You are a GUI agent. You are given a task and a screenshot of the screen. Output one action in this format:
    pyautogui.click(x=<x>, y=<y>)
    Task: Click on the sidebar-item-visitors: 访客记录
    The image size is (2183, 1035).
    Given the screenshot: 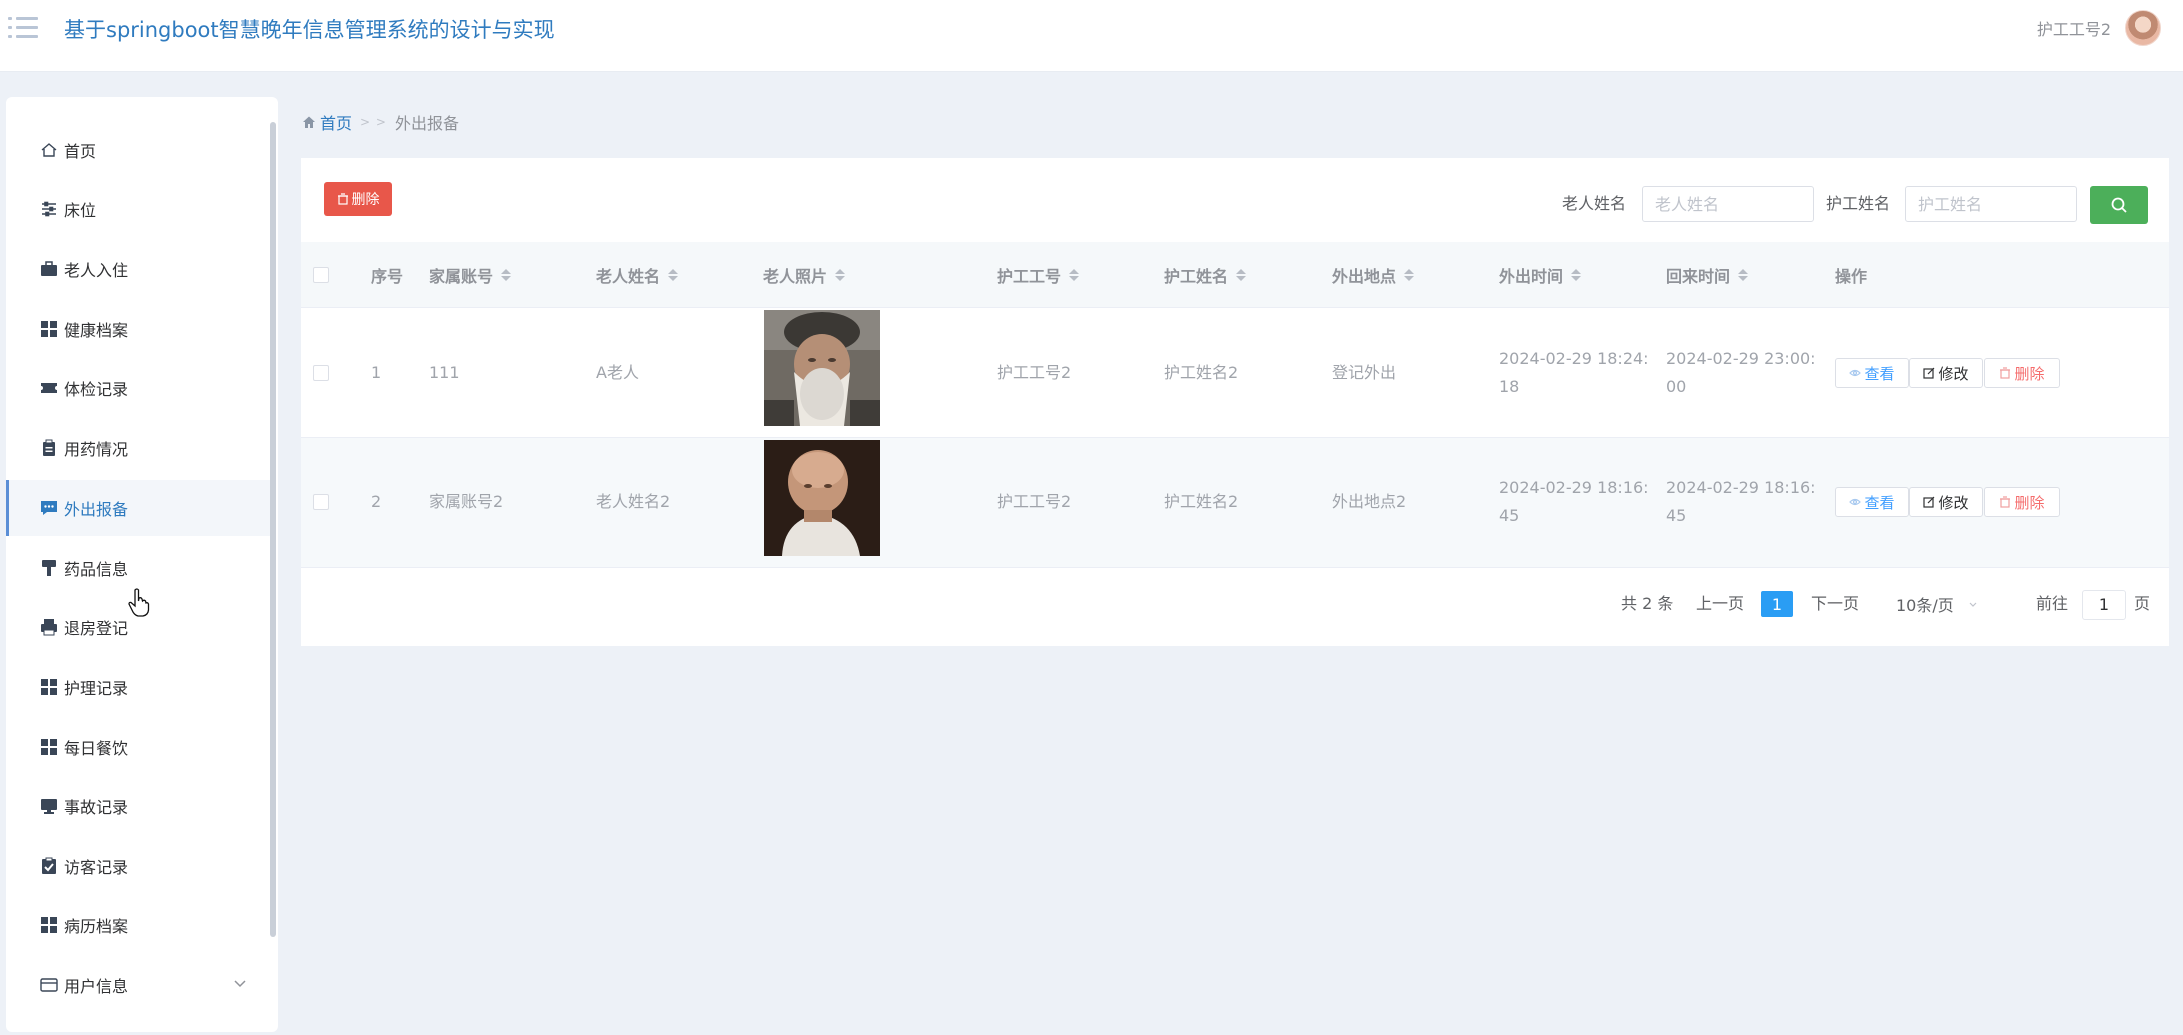 What is the action you would take?
    pyautogui.click(x=138, y=866)
    